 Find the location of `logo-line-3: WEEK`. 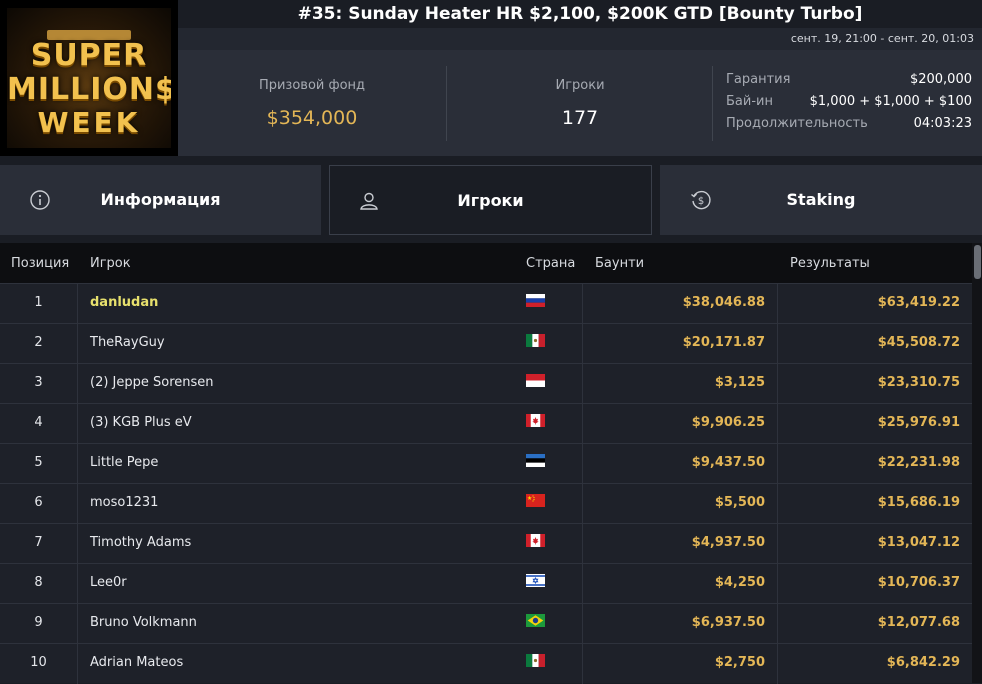

logo-line-3: WEEK is located at coordinates (89, 122).